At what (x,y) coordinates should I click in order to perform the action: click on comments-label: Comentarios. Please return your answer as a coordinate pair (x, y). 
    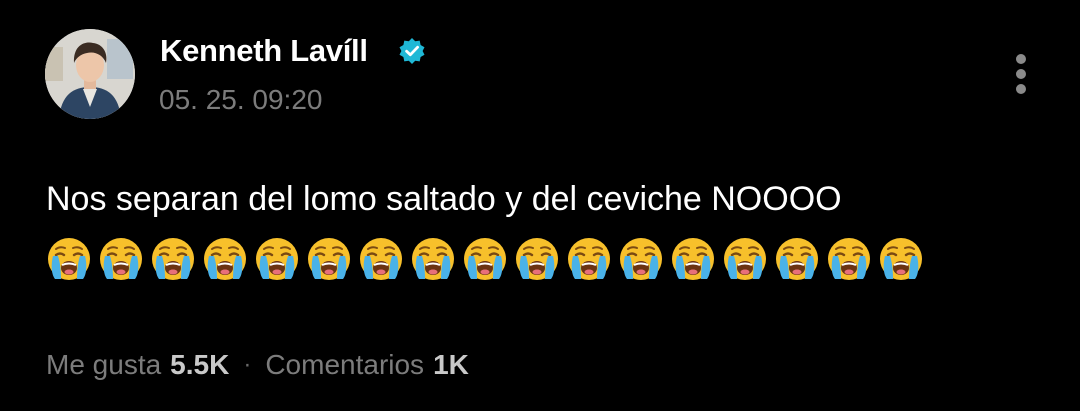
    Looking at the image, I should click on (345, 364).